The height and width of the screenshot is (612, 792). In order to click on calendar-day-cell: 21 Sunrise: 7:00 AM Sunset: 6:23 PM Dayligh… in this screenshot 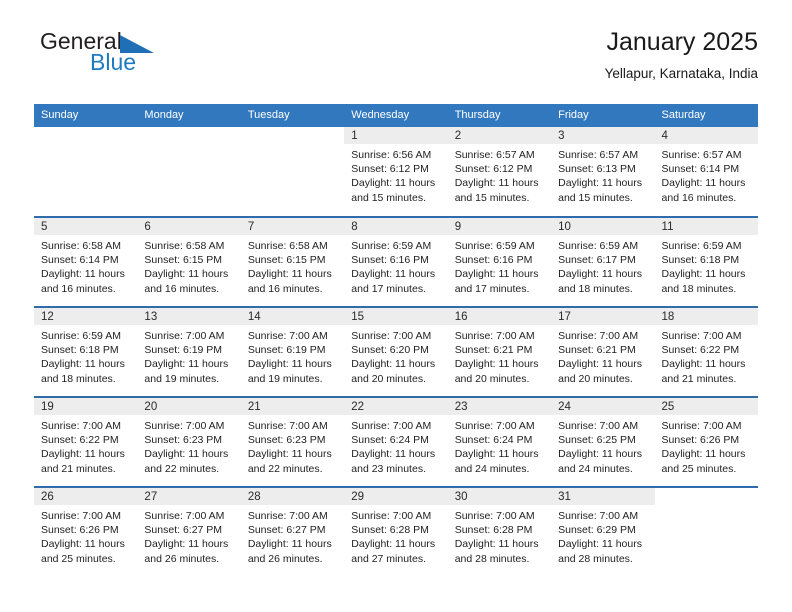, I will do `click(292, 441)`.